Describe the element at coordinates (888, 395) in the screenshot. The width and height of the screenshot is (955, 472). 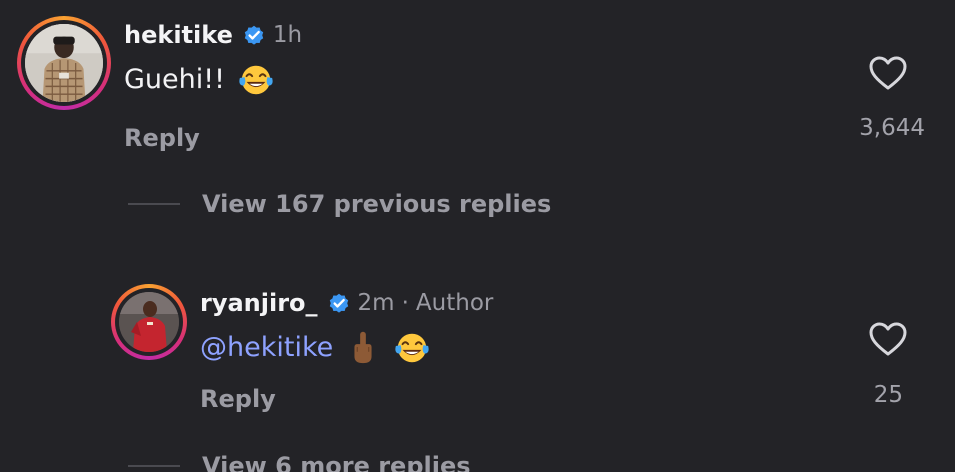
I see `like-count: 25` at that location.